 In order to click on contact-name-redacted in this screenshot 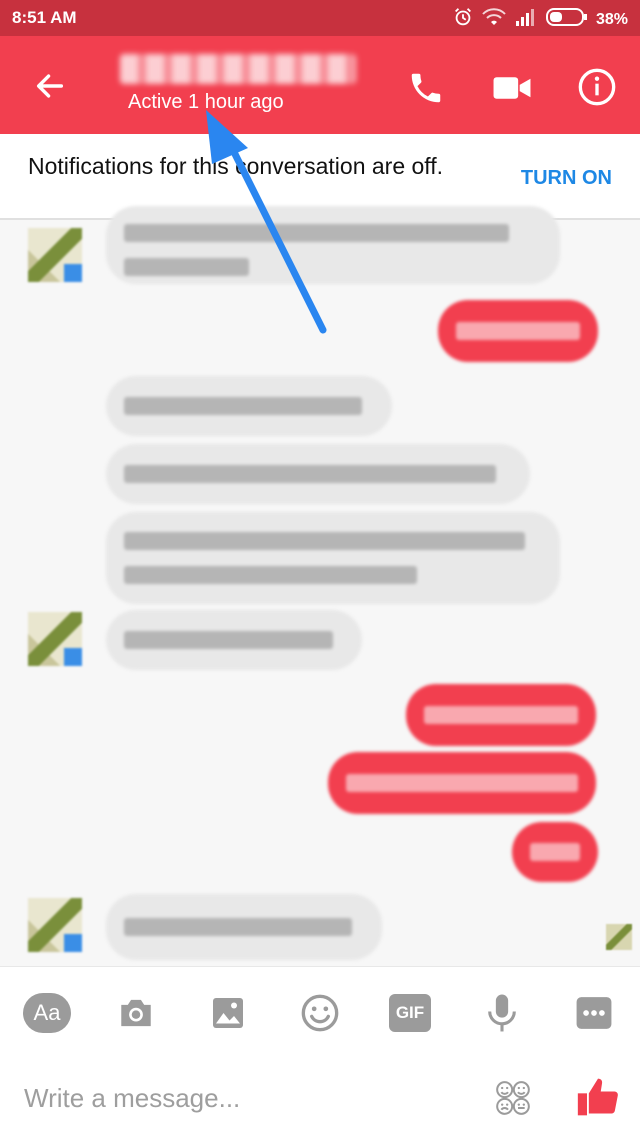, I will do `click(238, 69)`.